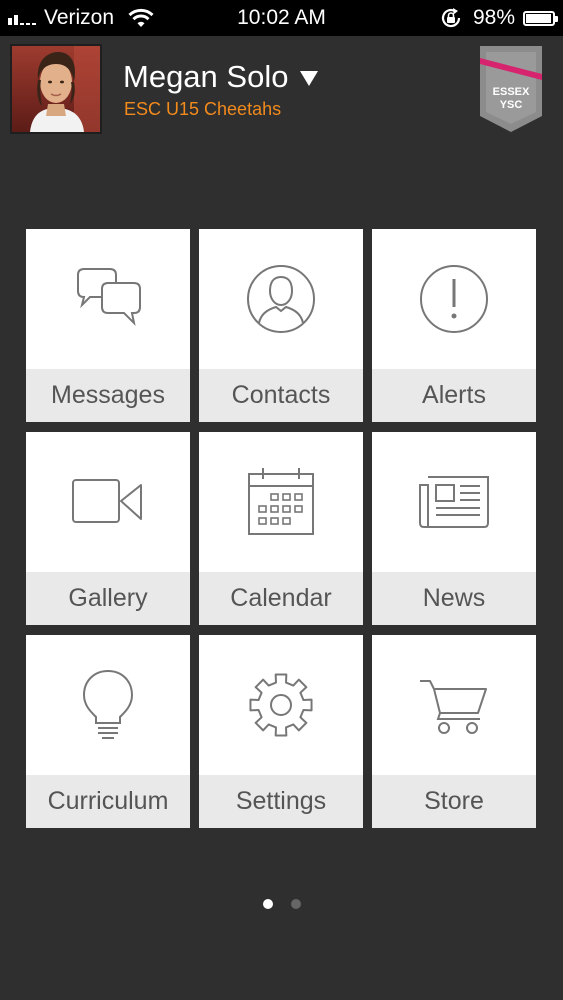 This screenshot has width=563, height=1000. What do you see at coordinates (454, 502) in the screenshot?
I see `news-icon` at bounding box center [454, 502].